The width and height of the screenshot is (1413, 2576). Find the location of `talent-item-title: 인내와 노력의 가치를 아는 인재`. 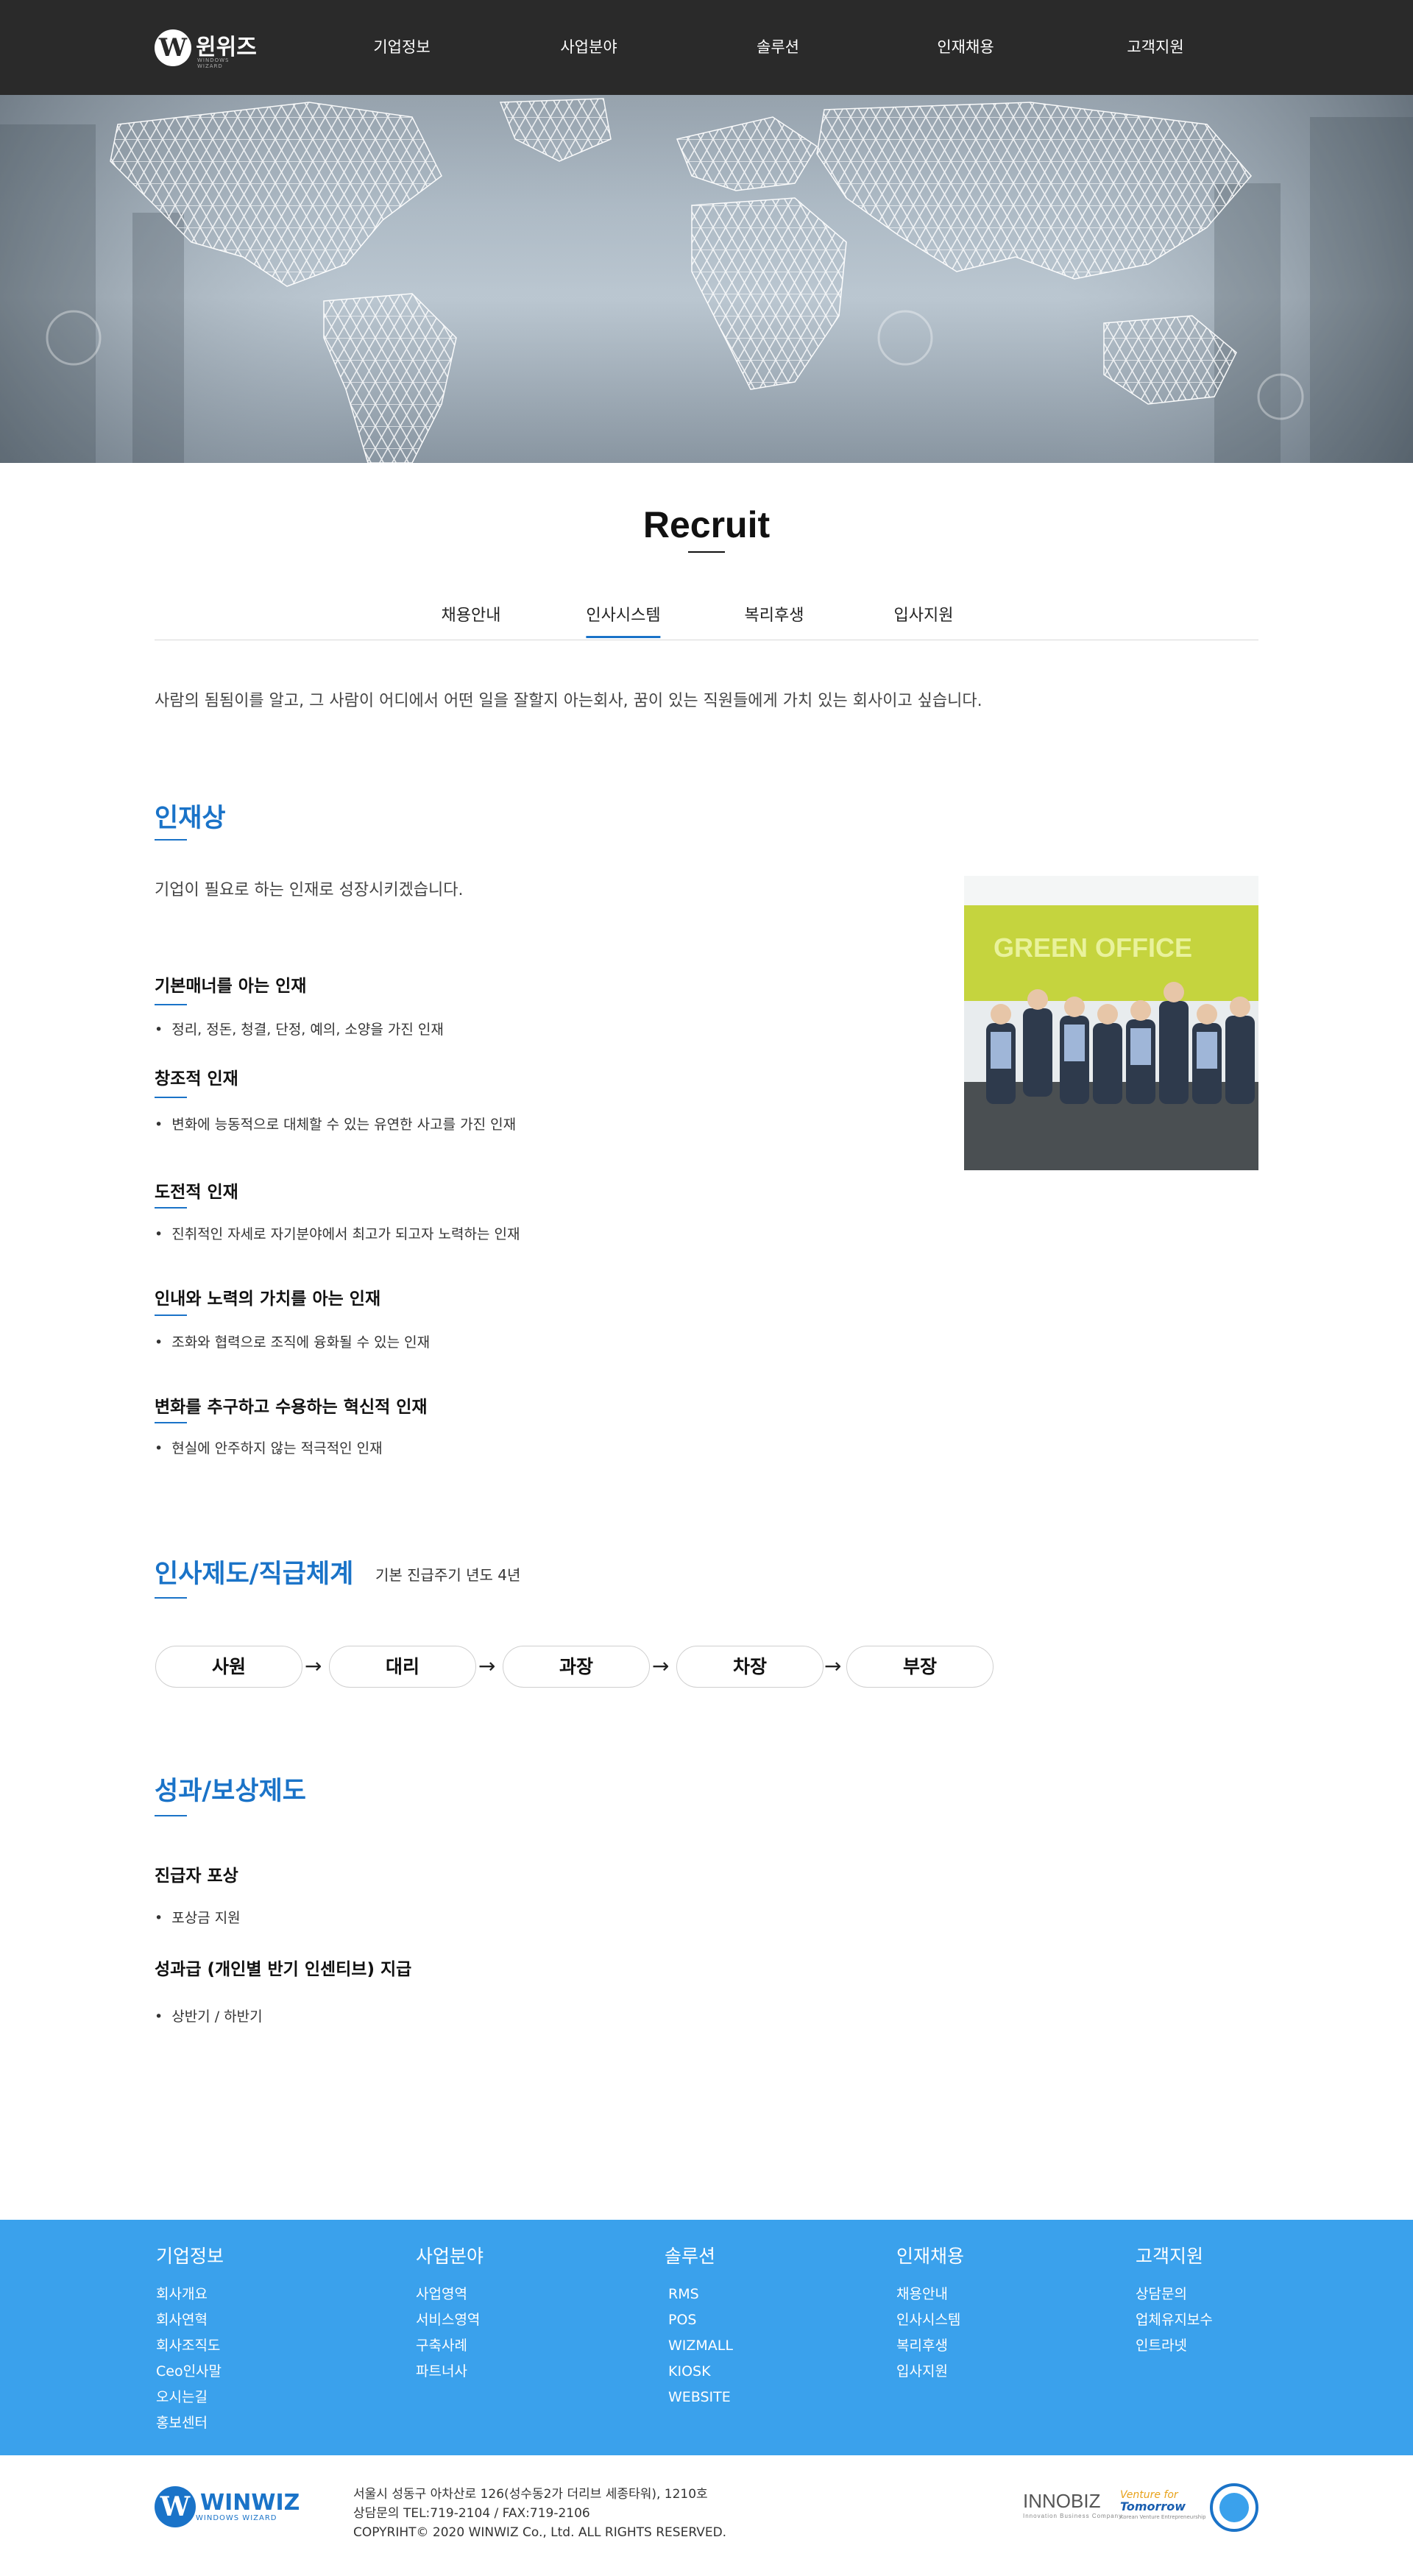

talent-item-title: 인내와 노력의 가치를 아는 인재 is located at coordinates (268, 1299).